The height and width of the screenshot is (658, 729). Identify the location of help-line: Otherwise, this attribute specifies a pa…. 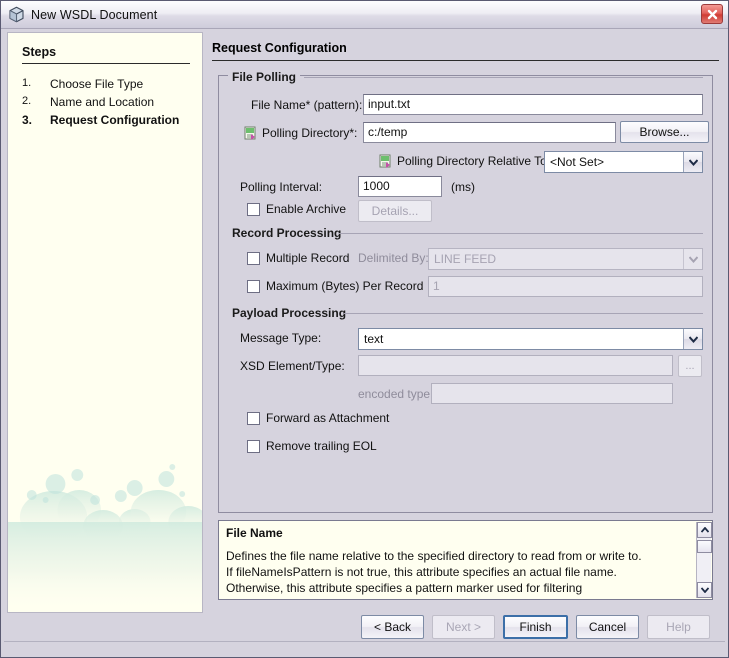
(404, 588).